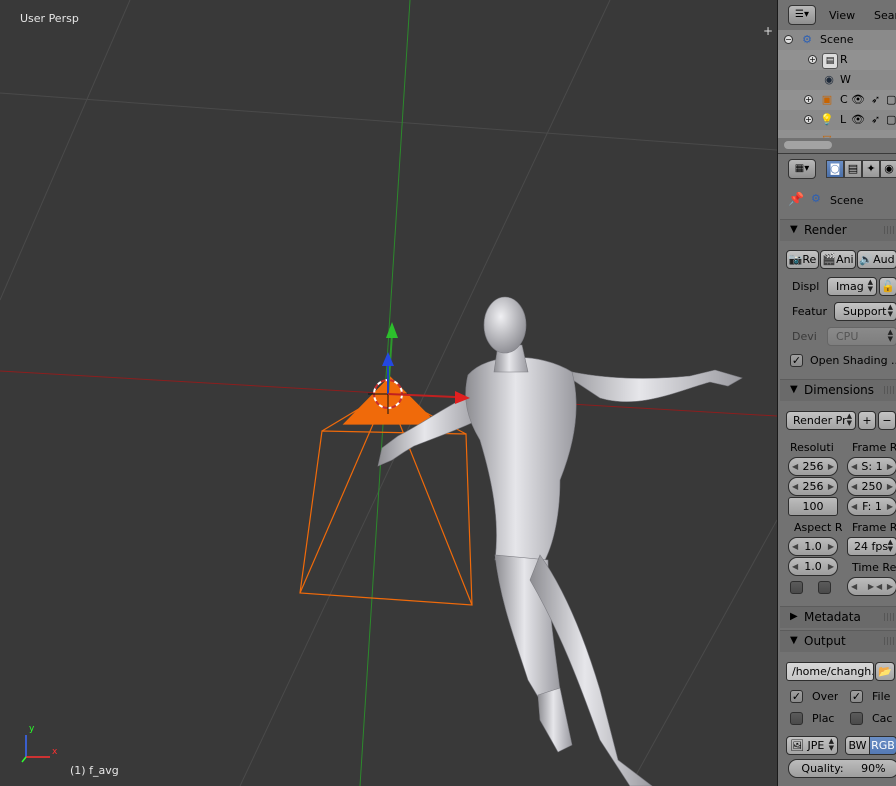  I want to click on lock-interface-button: 🔓, so click(887, 286).